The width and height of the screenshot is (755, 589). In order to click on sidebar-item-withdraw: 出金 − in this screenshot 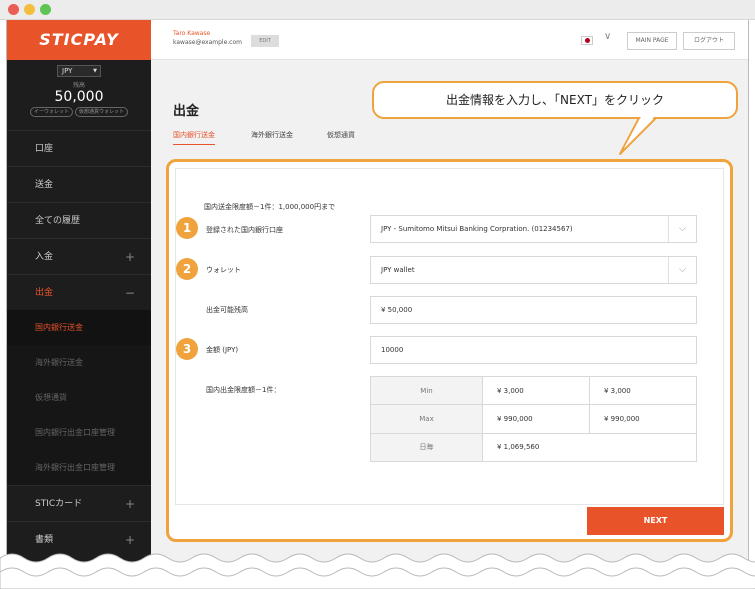, I will do `click(79, 292)`.